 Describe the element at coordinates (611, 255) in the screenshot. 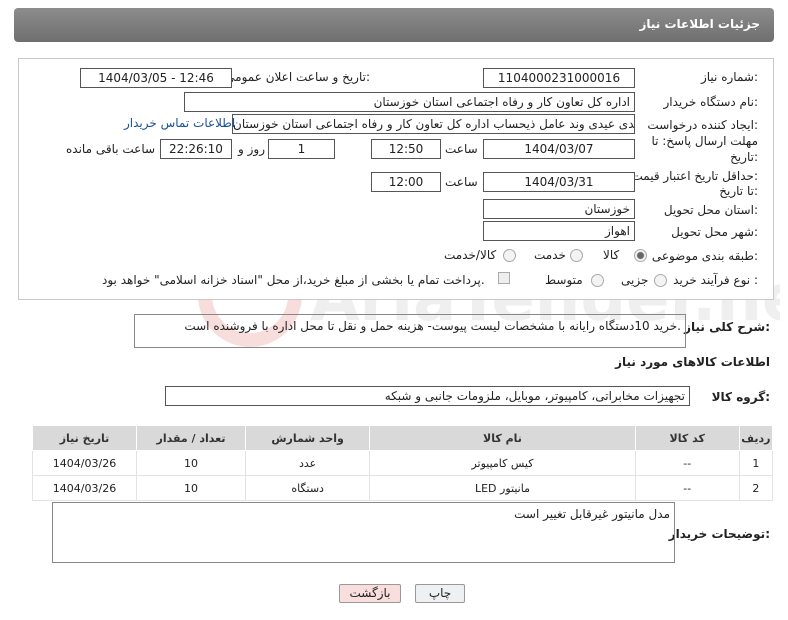

I see `category-goods-label: کالا` at that location.